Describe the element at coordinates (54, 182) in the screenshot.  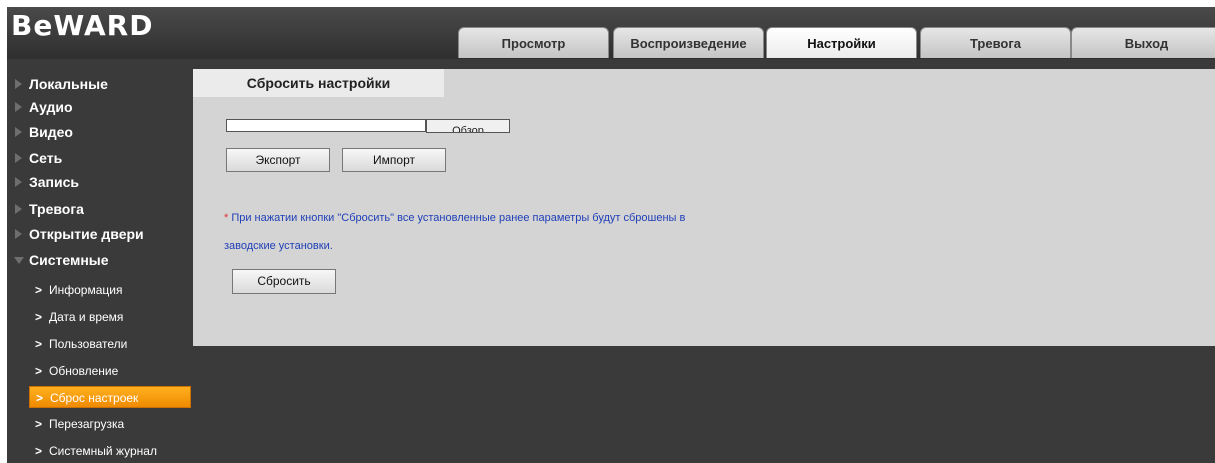
I see `sidebar-item-label: Запись` at that location.